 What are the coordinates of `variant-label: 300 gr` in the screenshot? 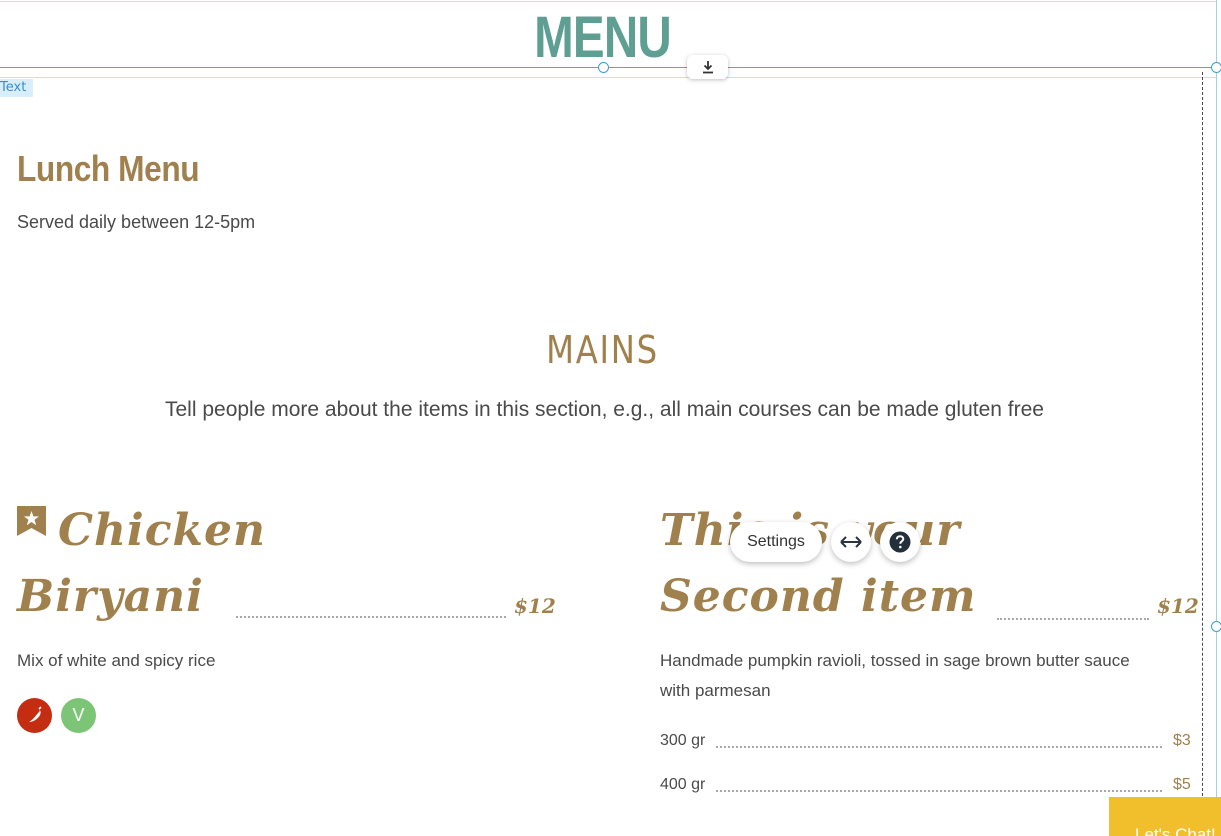 It's located at (683, 740).